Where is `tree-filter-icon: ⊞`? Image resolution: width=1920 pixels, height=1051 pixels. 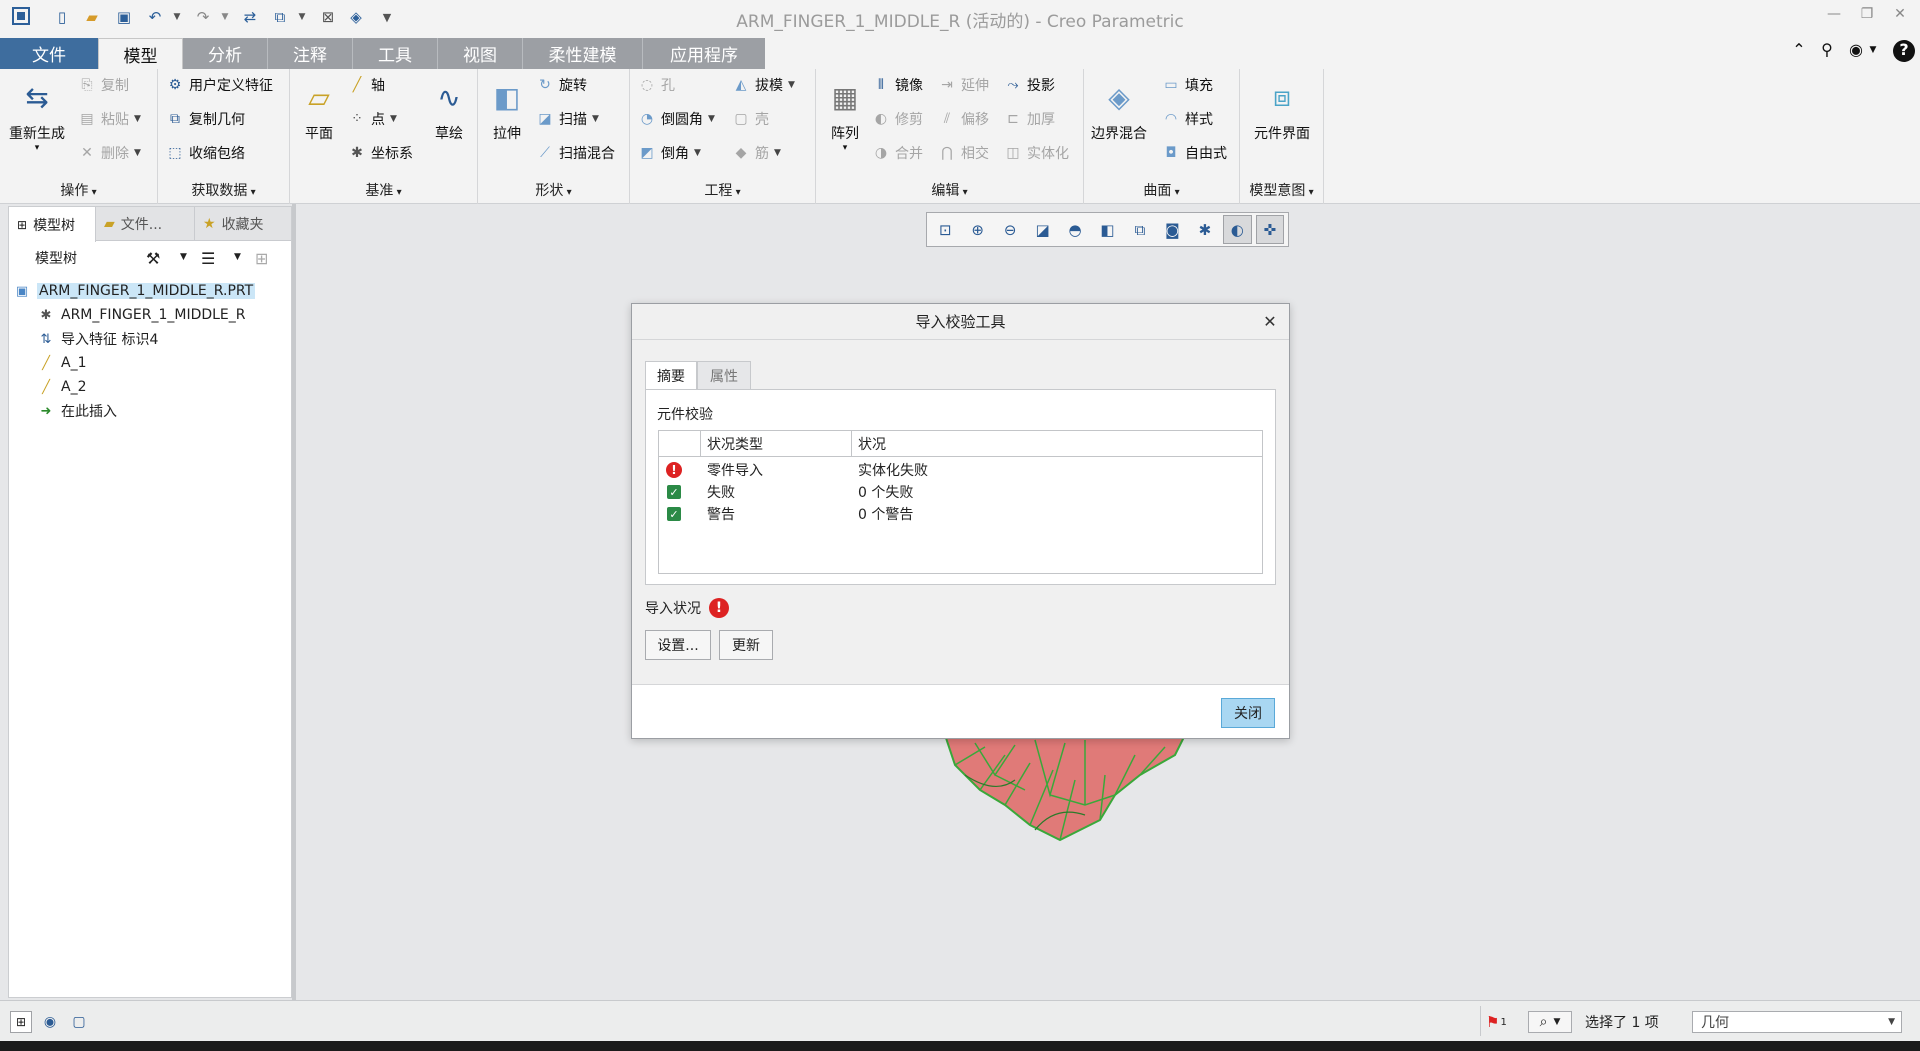 tree-filter-icon: ⊞ is located at coordinates (261, 258).